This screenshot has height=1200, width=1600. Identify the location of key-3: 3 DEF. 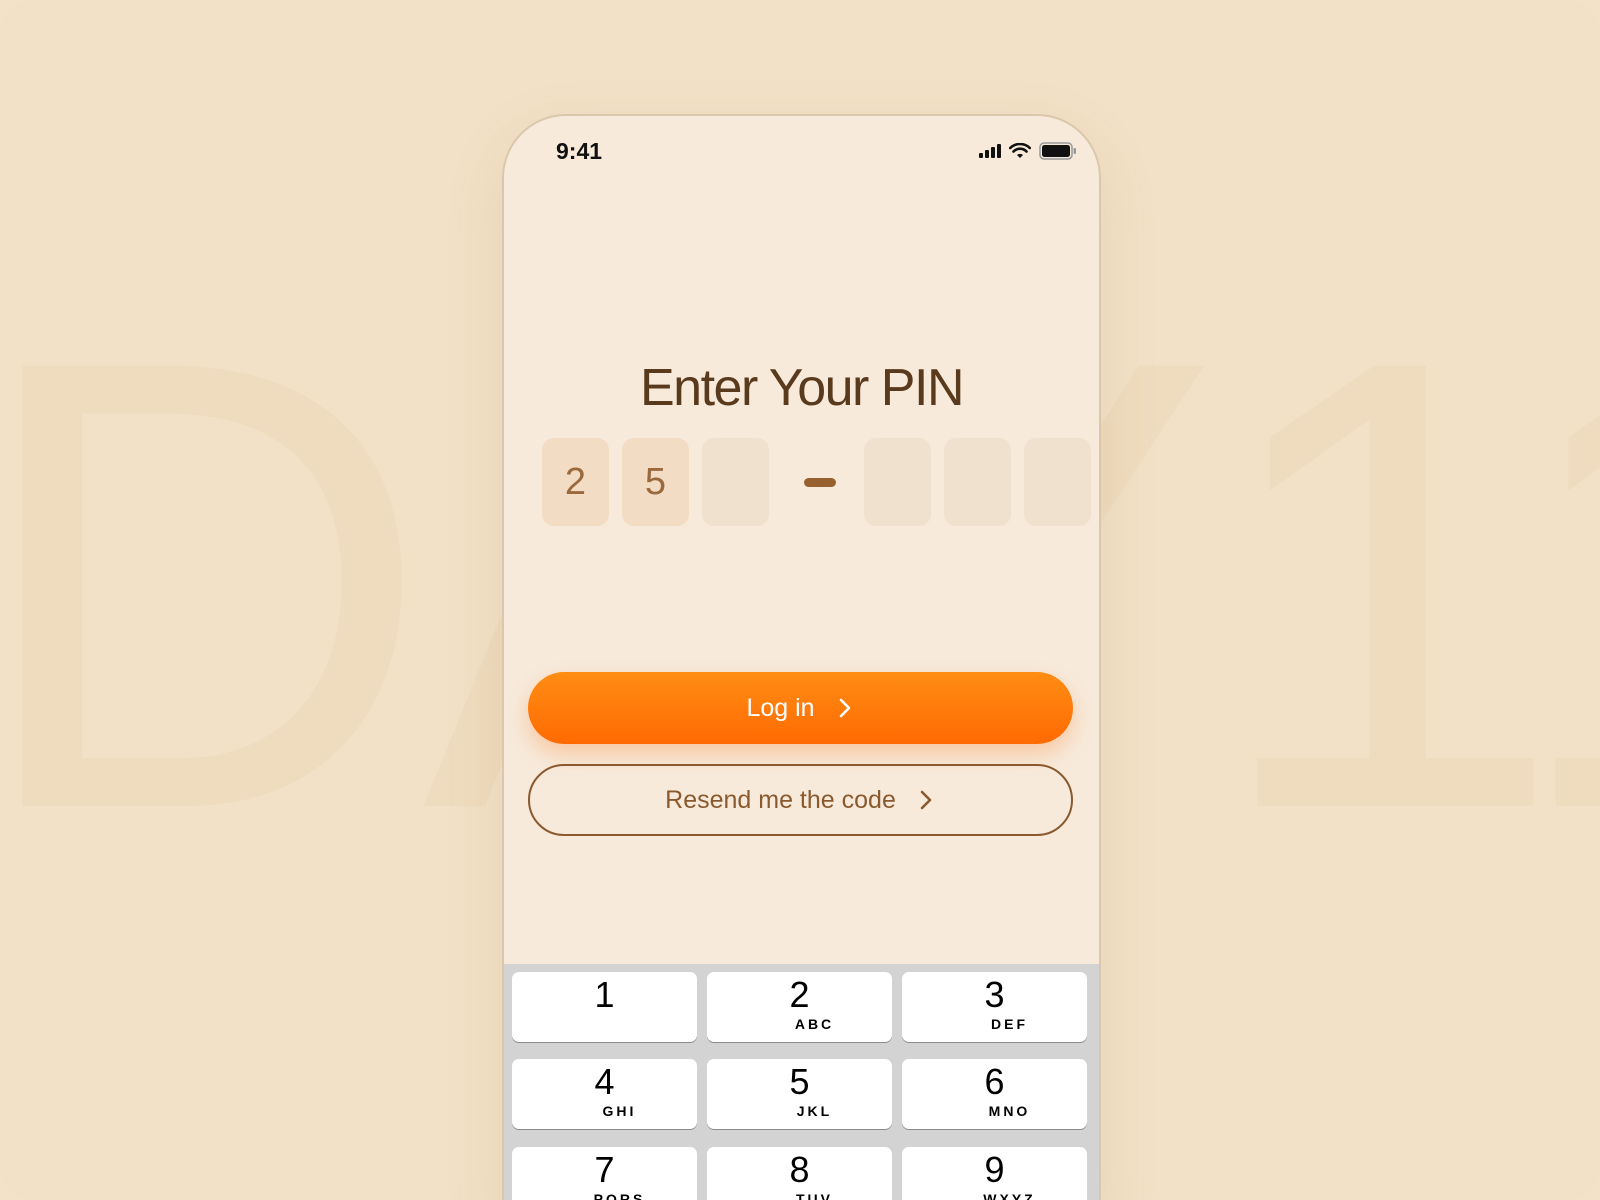
(994, 1007).